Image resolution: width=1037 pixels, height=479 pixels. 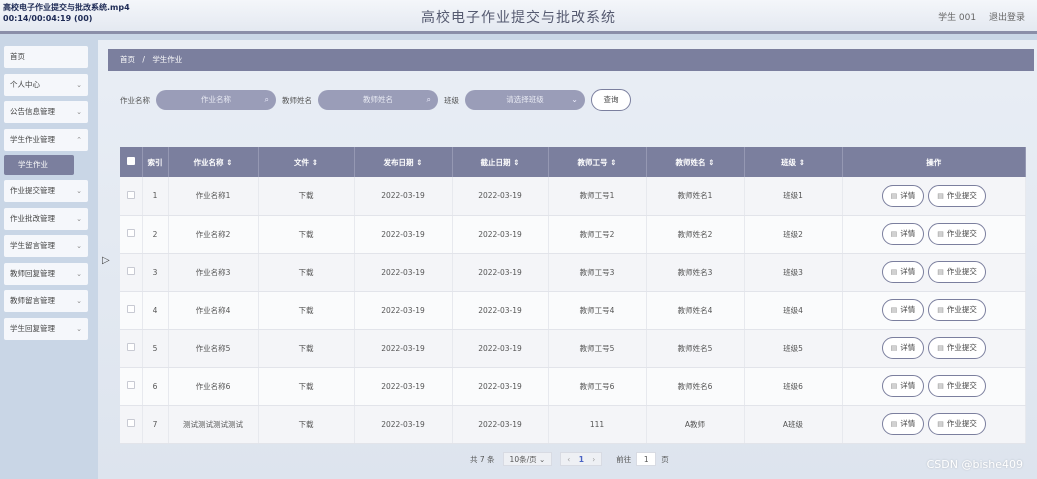 What do you see at coordinates (793, 162) in the screenshot?
I see `column-header: 班级 ⇕` at bounding box center [793, 162].